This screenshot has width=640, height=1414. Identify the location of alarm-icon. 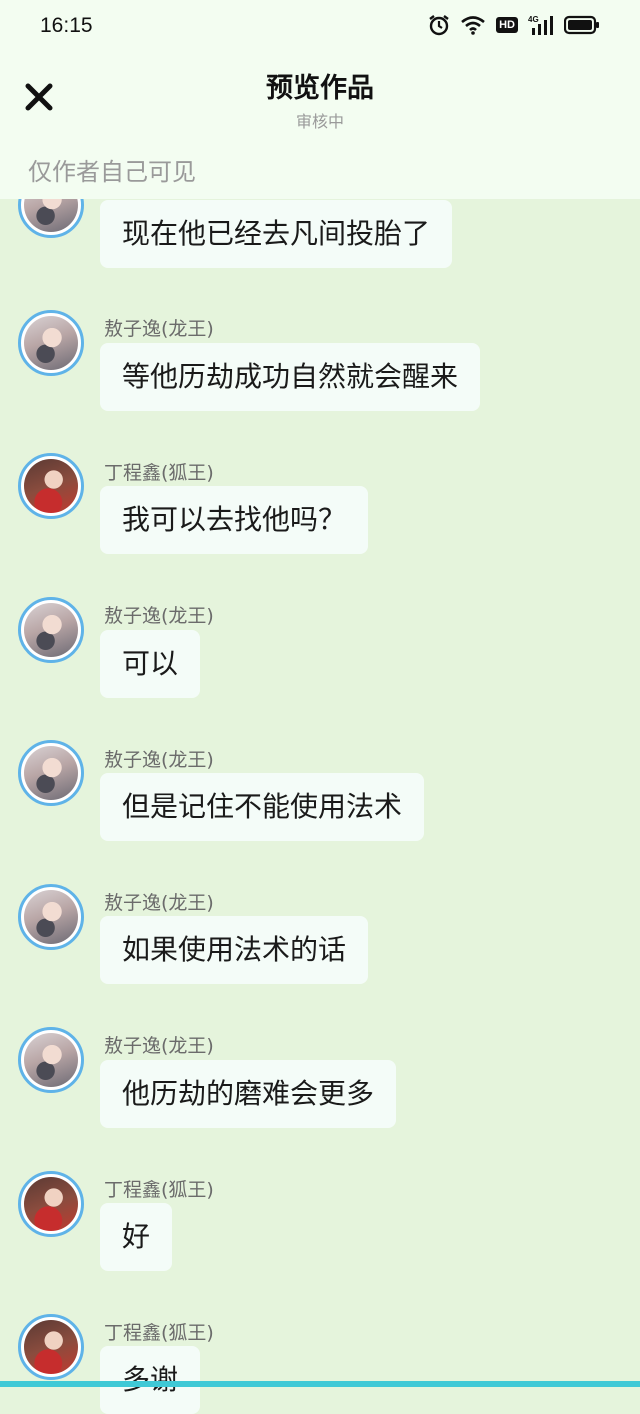
(439, 25).